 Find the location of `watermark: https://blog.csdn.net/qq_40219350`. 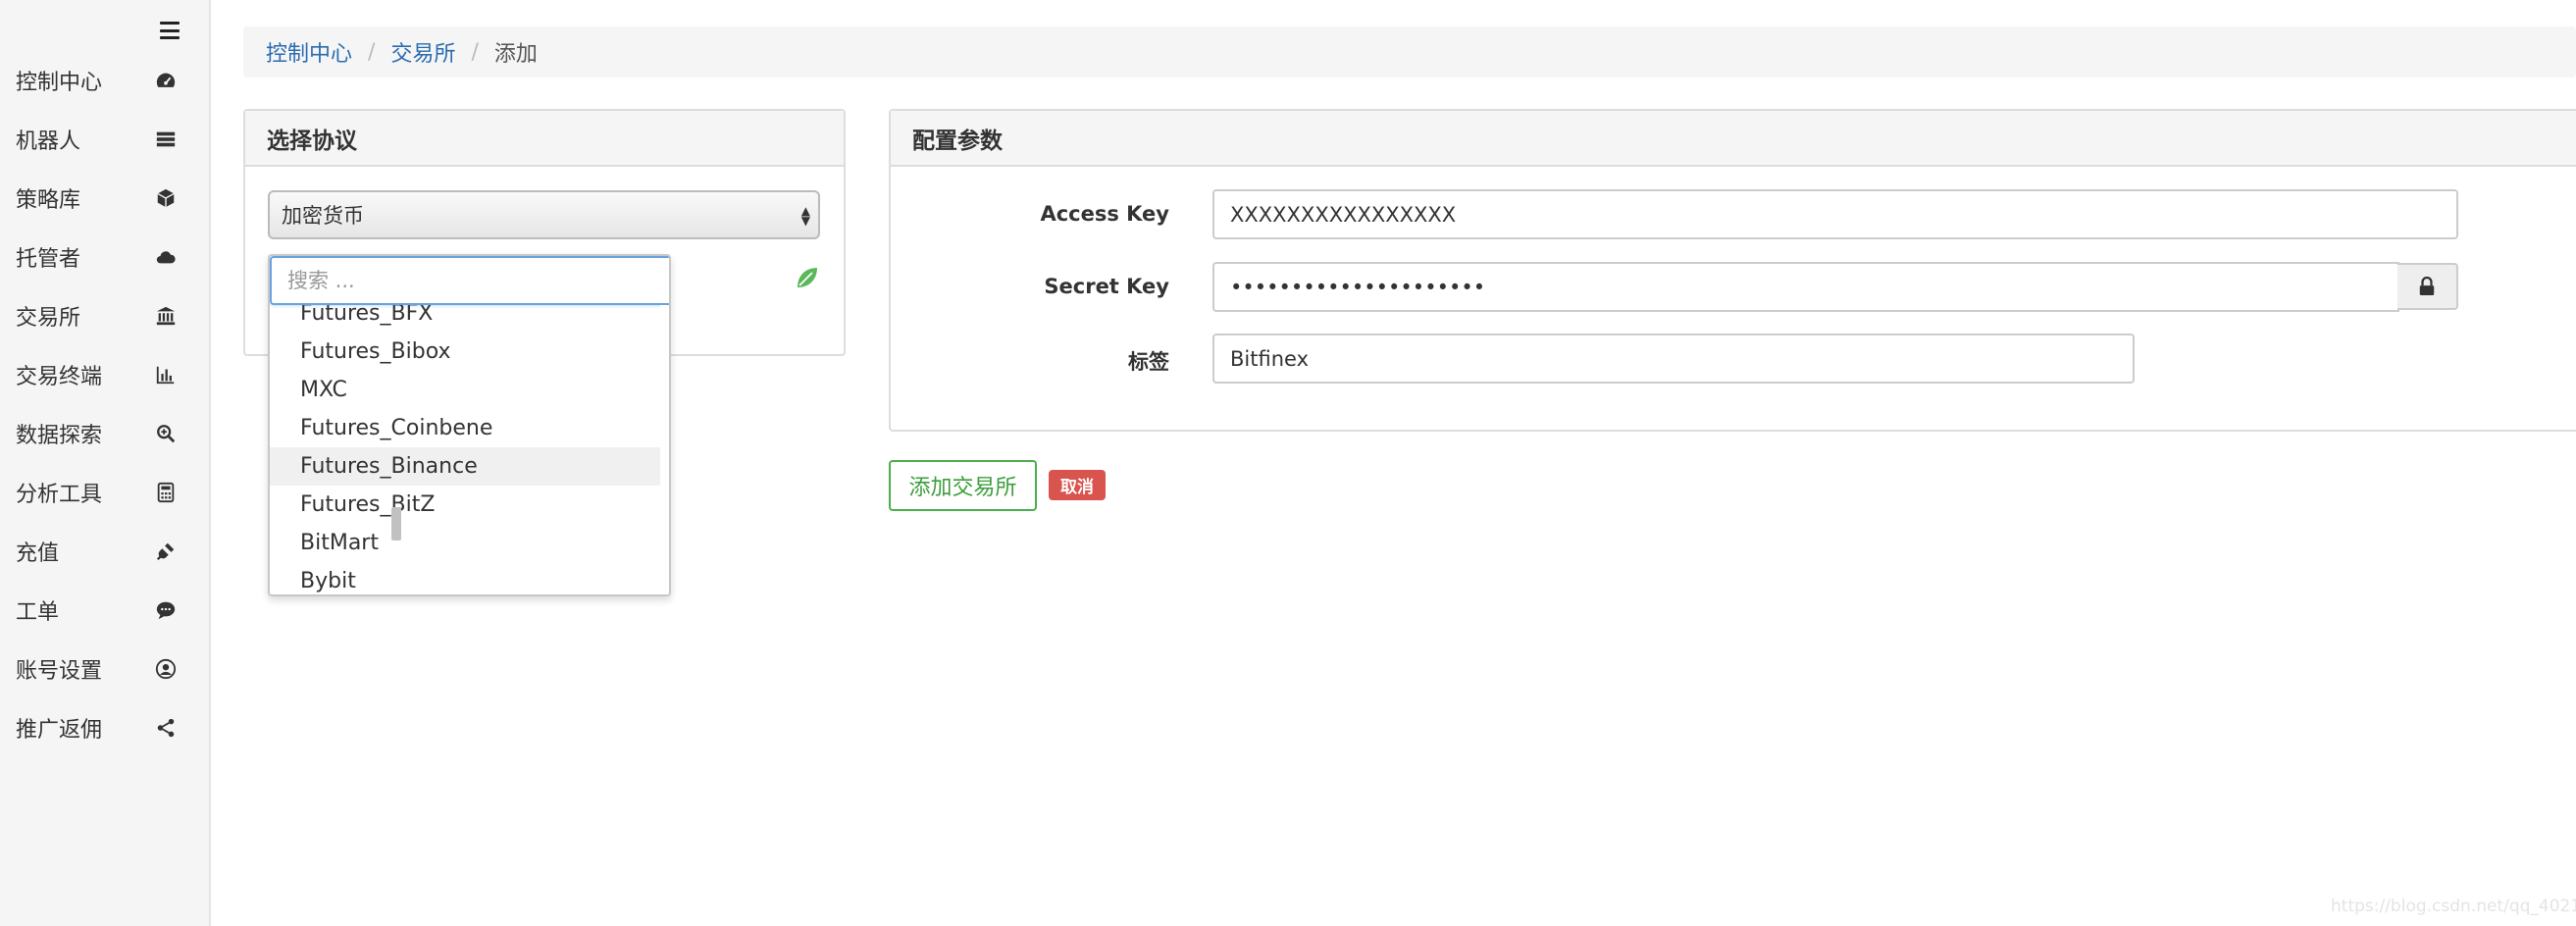

watermark: https://blog.csdn.net/qq_40219350 is located at coordinates (2453, 906).